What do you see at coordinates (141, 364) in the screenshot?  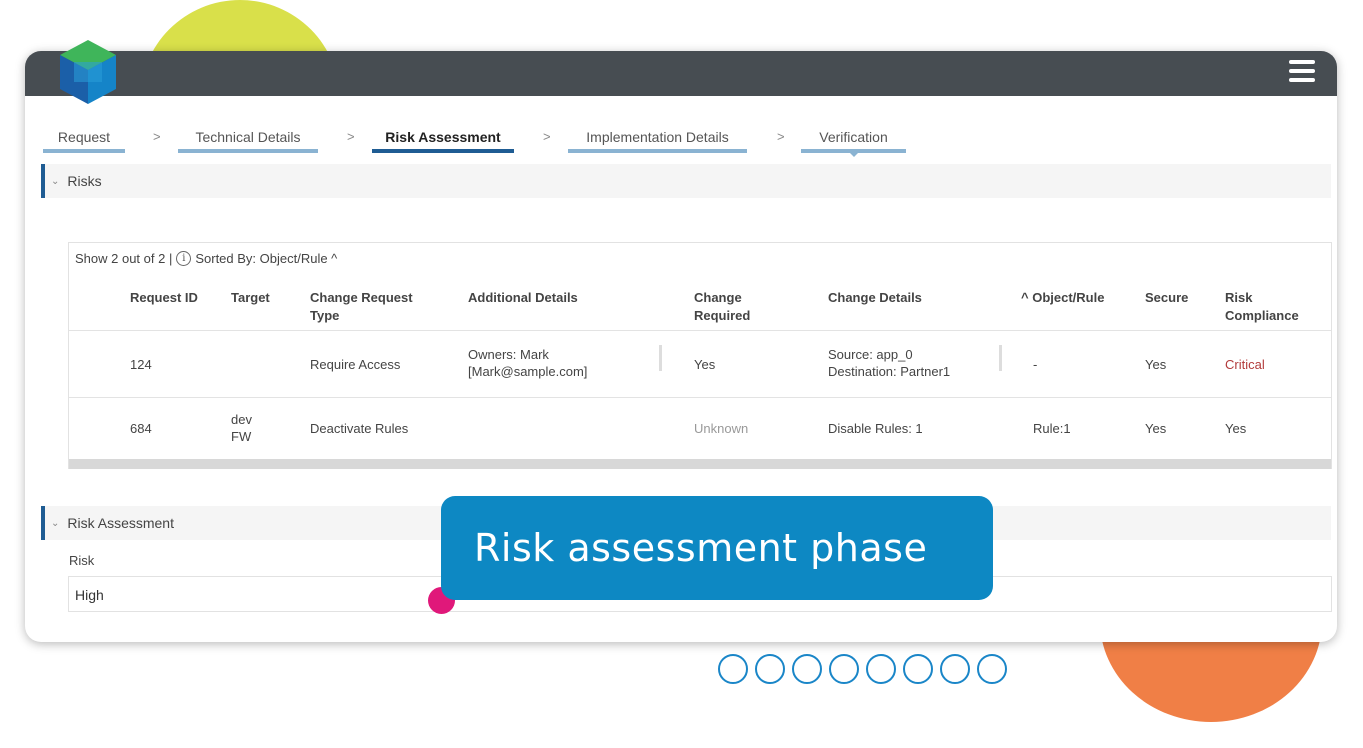 I see `cell-request-id: 124` at bounding box center [141, 364].